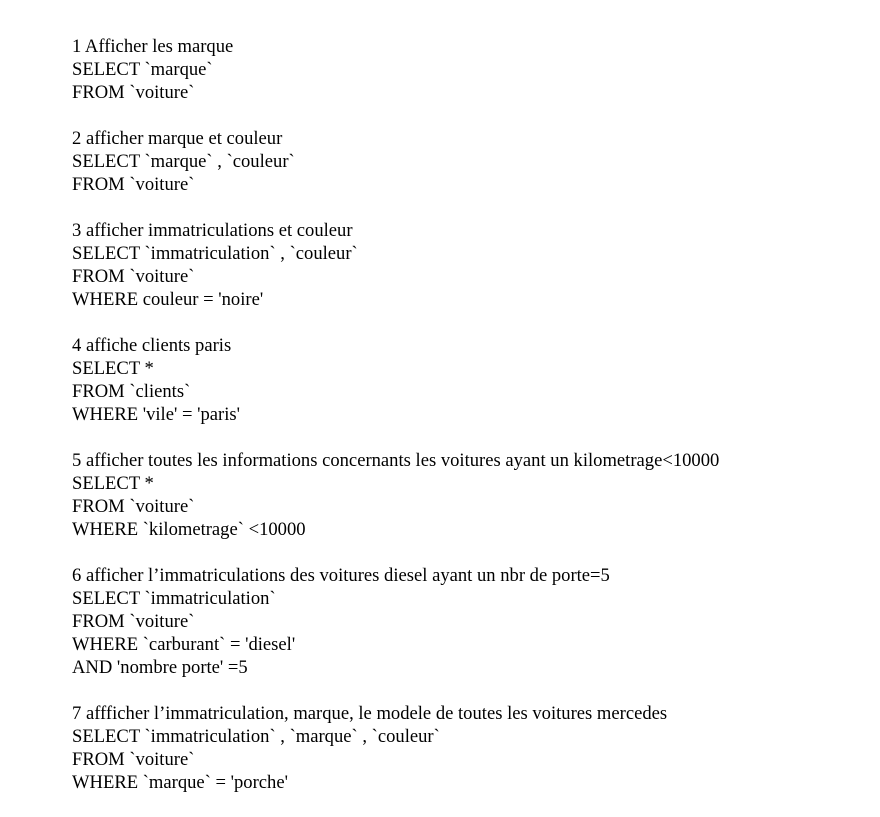 The height and width of the screenshot is (817, 880). I want to click on sql-line: WHERE `marque` = 'porche', so click(180, 782).